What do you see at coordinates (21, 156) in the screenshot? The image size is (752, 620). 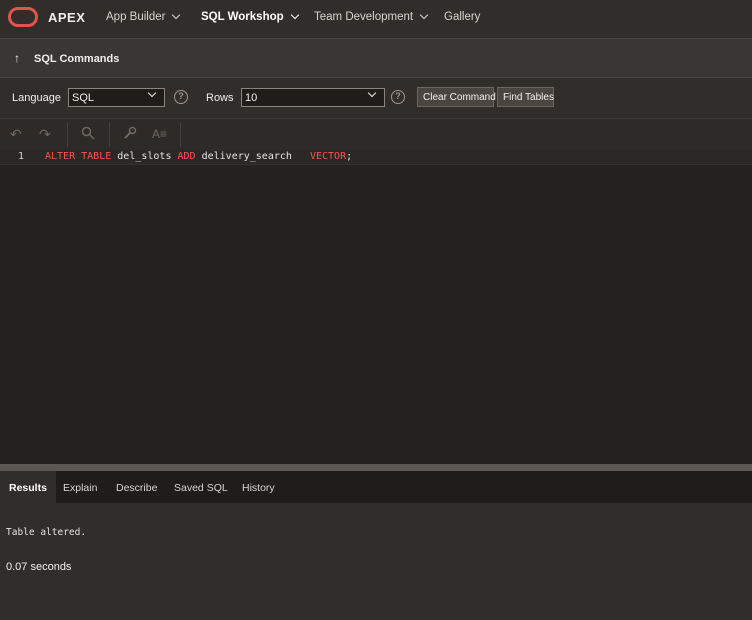 I see `line-number: 1` at bounding box center [21, 156].